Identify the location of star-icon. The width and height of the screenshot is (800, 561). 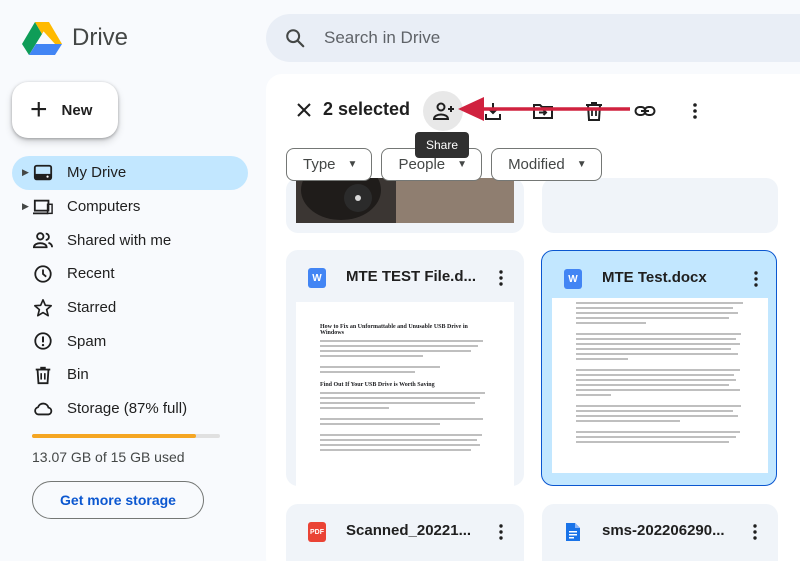
(43, 308).